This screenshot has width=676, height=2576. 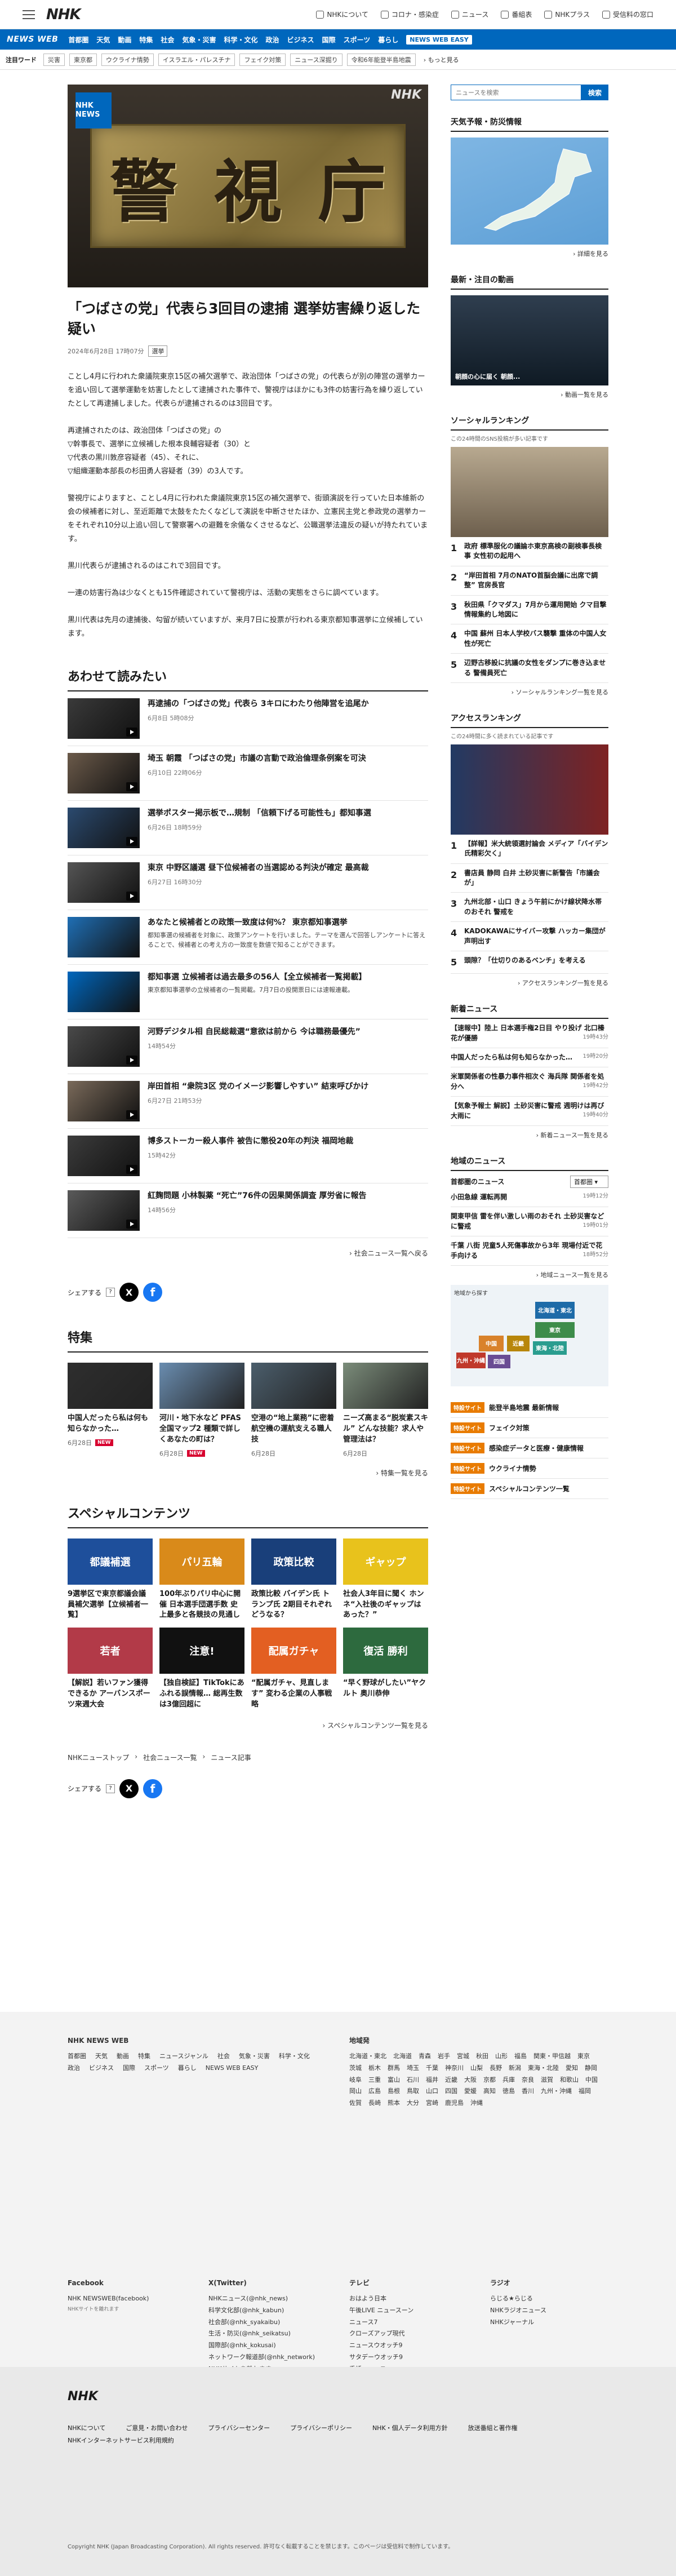 What do you see at coordinates (270, 2346) in the screenshot?
I see `footer-x-link: 国際部(@nhk_kokusai)` at bounding box center [270, 2346].